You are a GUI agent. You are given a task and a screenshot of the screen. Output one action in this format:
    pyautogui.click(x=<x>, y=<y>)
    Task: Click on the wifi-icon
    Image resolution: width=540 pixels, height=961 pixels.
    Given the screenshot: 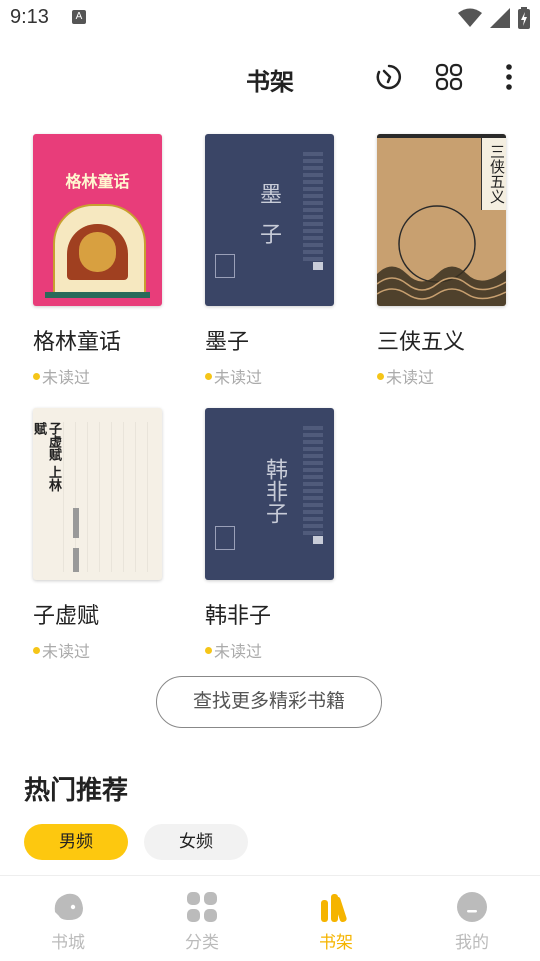 What is the action you would take?
    pyautogui.click(x=470, y=17)
    